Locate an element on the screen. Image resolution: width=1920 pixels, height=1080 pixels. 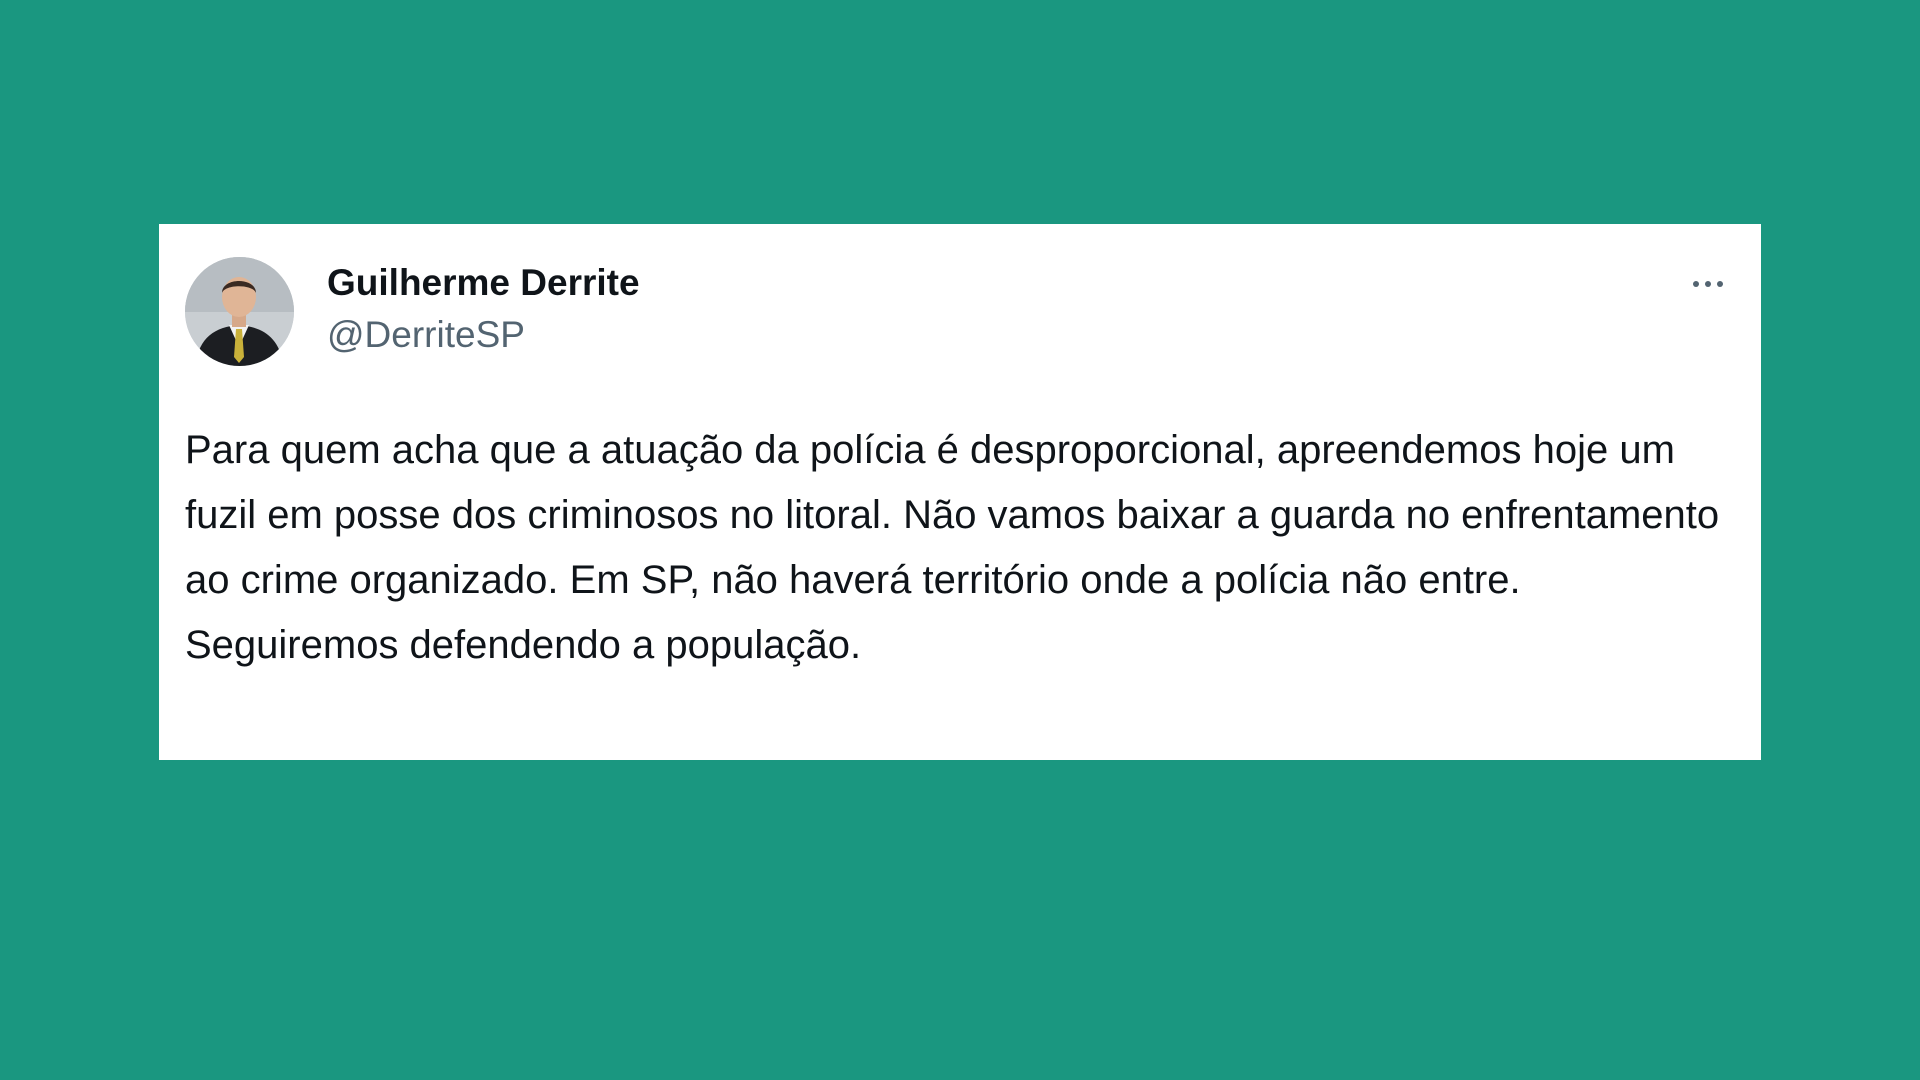
avatar-photo-icon is located at coordinates (239, 311).